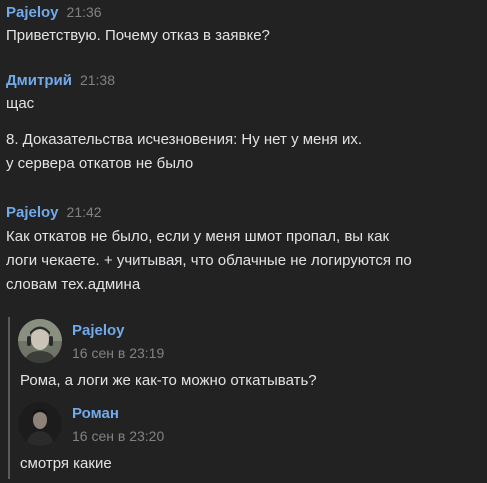 This screenshot has height=483, width=487. Describe the element at coordinates (249, 440) in the screenshot. I see `forwarded-message: Роман 16 сен в 23:20 смотря какие` at that location.